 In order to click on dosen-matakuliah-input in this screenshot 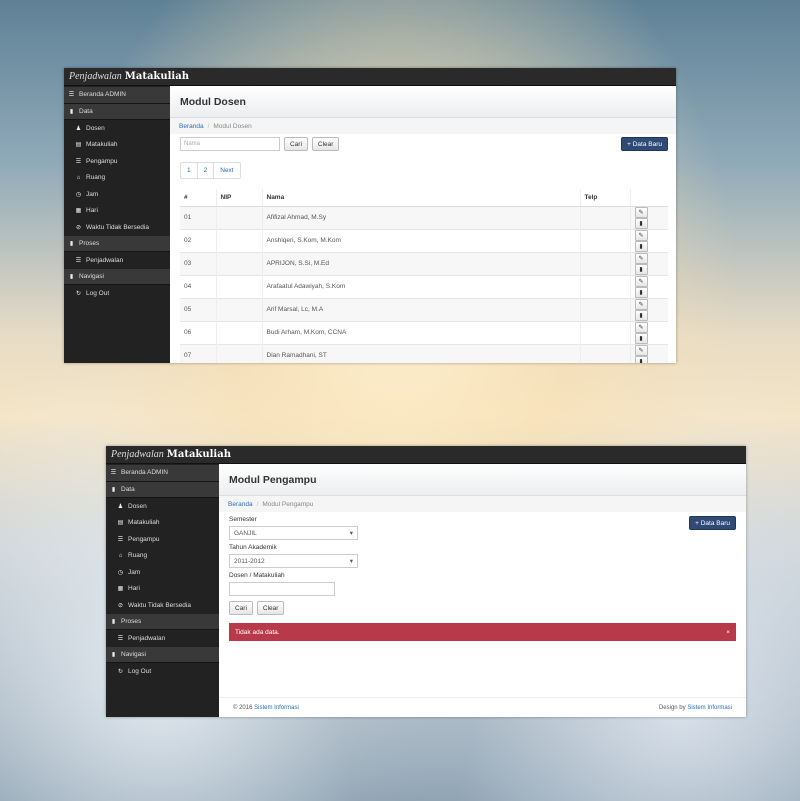, I will do `click(282, 589)`.